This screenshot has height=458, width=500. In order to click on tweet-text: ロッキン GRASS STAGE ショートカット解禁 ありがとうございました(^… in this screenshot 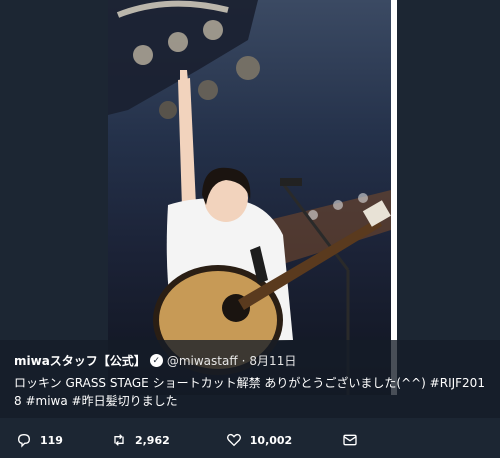, I will do `click(249, 392)`.